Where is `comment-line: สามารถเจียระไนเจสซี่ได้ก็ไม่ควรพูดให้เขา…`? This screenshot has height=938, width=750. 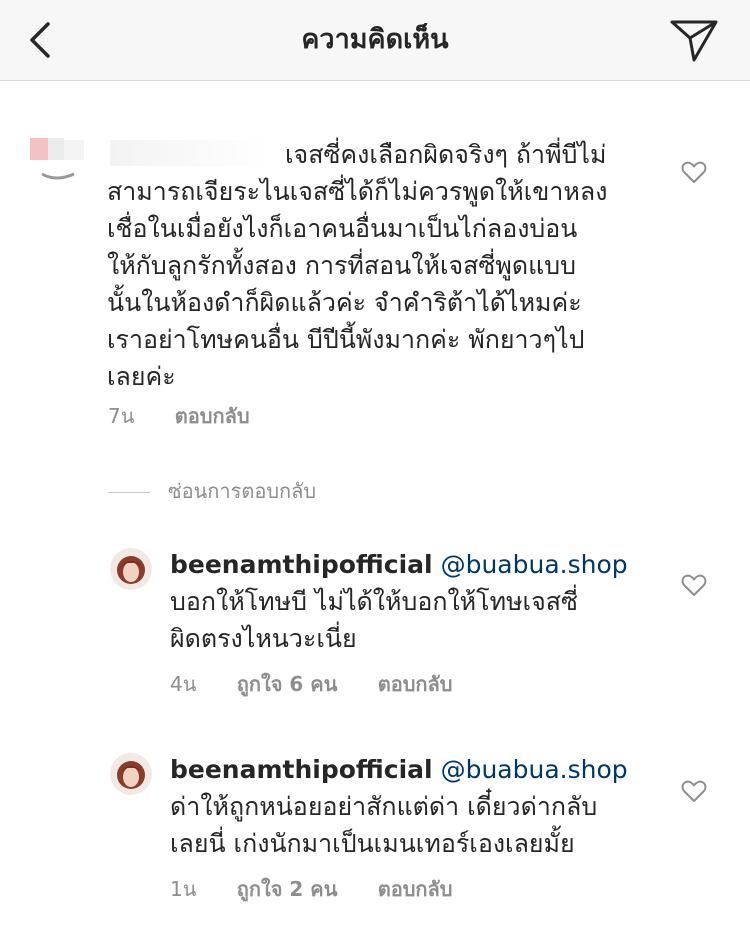 comment-line: สามารถเจียระไนเจสซี่ได้ก็ไม่ควรพูดให้เขา… is located at coordinates (357, 191).